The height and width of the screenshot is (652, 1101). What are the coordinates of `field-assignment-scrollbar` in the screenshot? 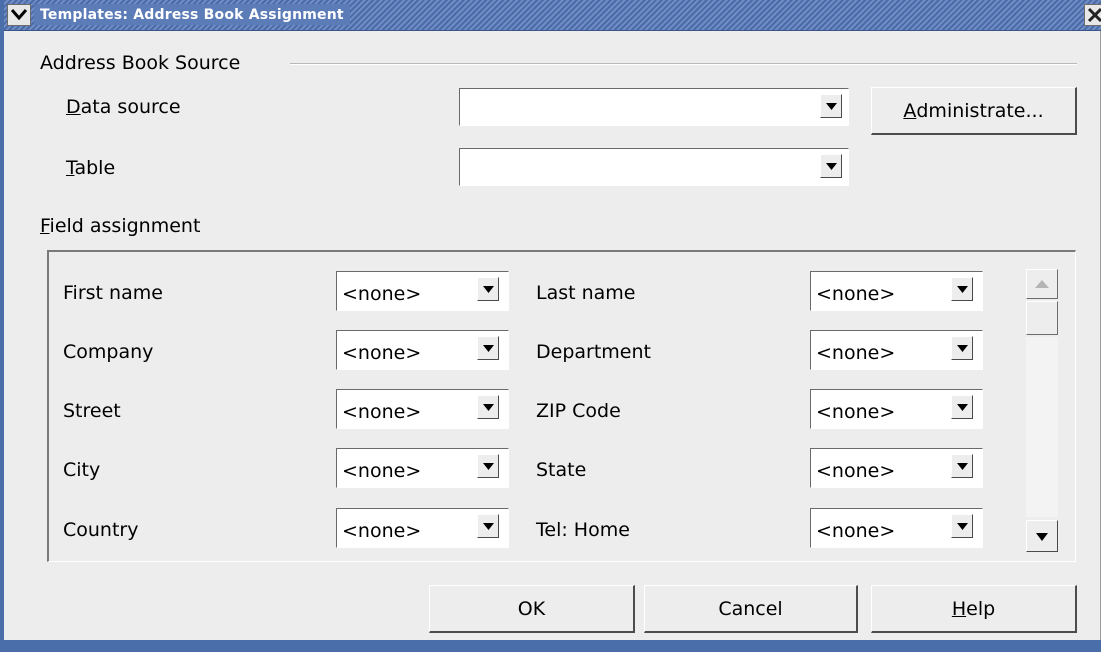 It's located at (1042, 410).